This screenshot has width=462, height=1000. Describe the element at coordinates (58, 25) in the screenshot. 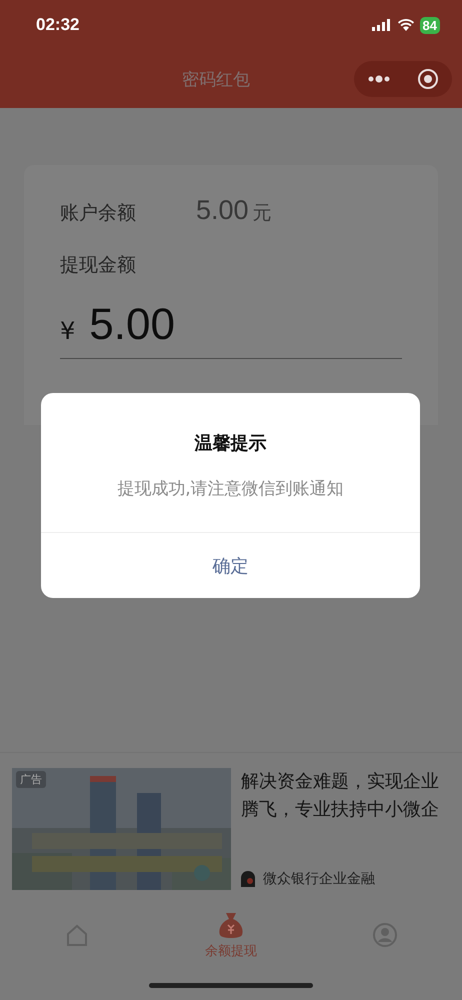

I see `status-time: 02:32` at that location.